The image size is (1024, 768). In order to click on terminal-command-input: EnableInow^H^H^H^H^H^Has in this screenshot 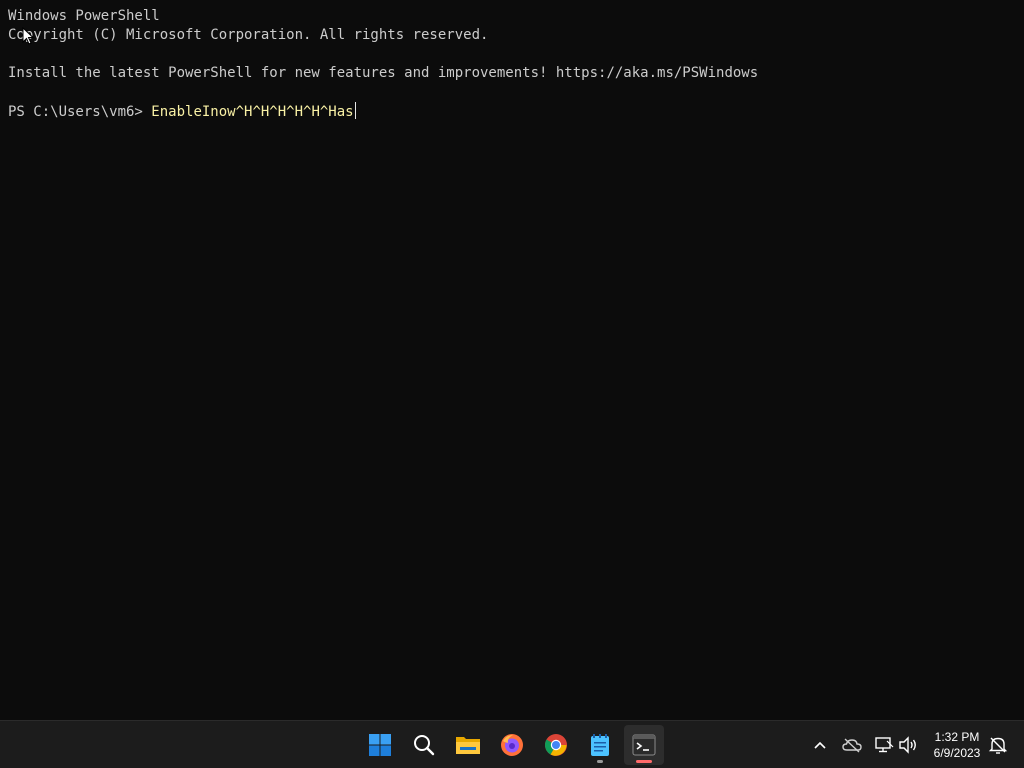, I will do `click(252, 112)`.